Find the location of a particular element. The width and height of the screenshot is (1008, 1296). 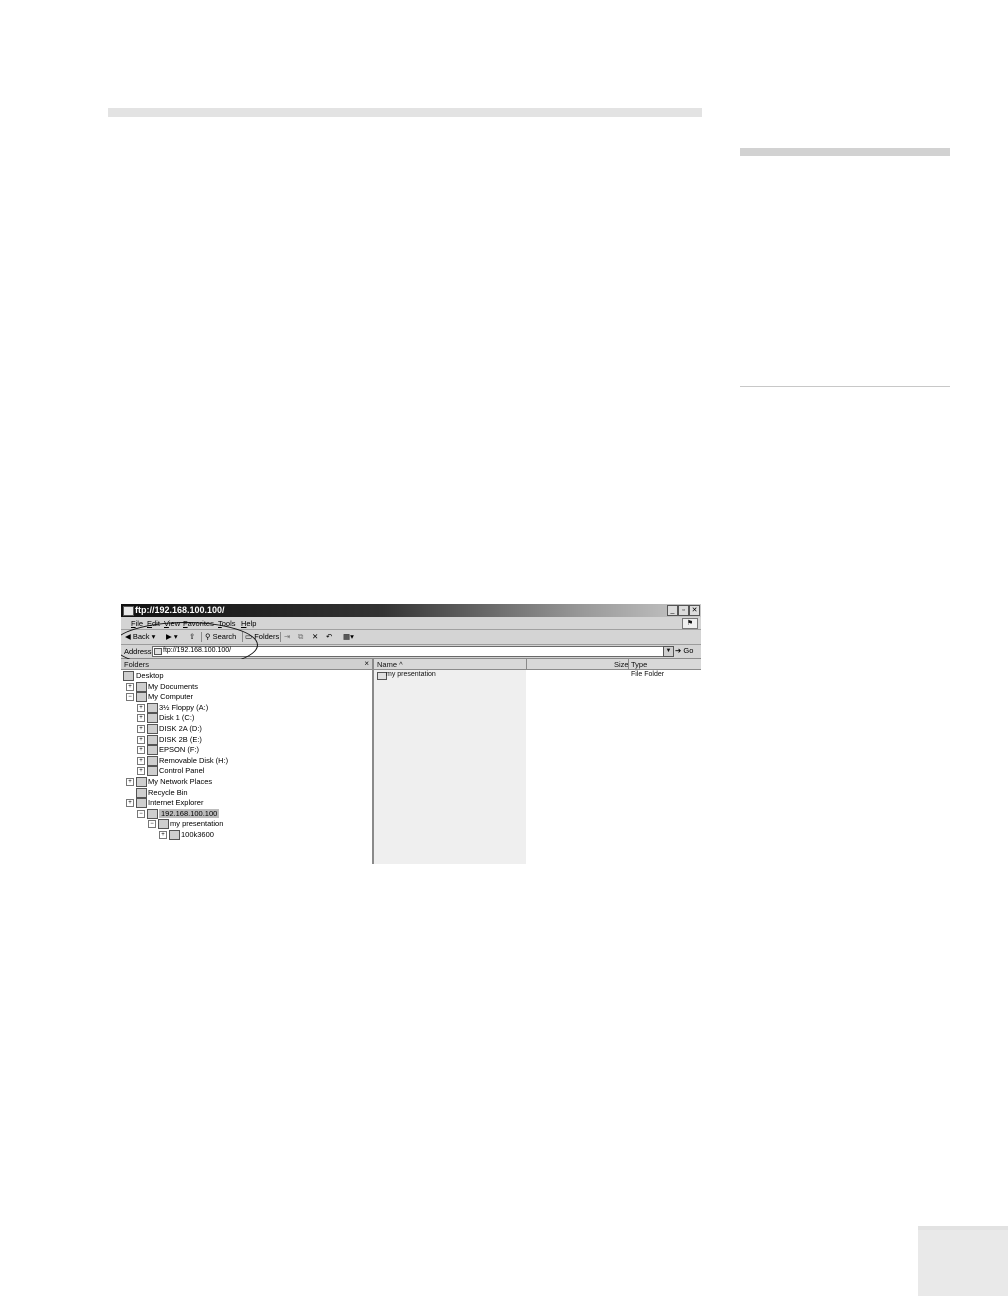

copy-to-button: ⧉ is located at coordinates (300, 637).